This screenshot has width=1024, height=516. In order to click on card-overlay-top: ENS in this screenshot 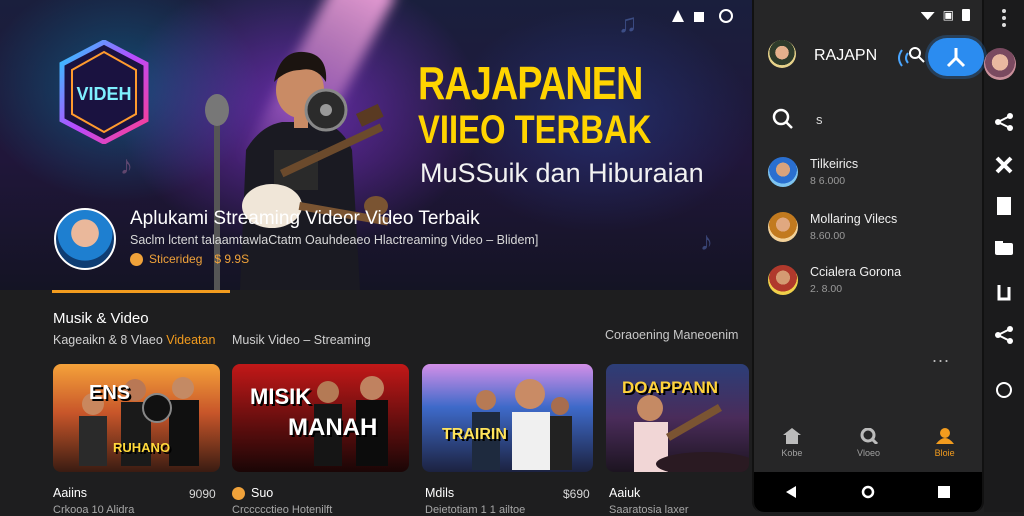, I will do `click(110, 393)`.